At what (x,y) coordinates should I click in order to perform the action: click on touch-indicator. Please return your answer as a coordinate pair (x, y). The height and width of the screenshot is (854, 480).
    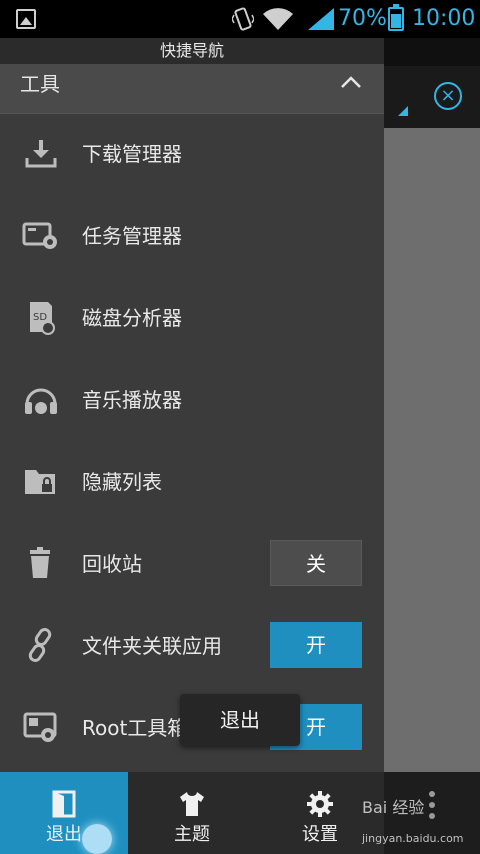
    Looking at the image, I should click on (97, 839).